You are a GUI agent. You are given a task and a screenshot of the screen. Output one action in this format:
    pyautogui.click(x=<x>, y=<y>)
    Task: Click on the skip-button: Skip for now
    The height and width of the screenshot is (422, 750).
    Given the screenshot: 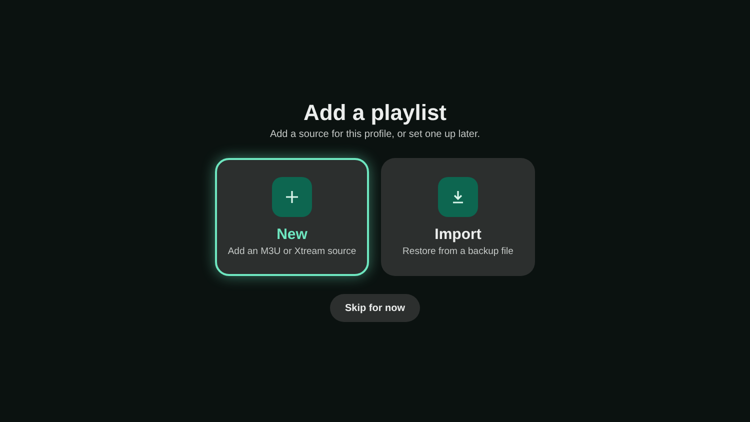 What is the action you would take?
    pyautogui.click(x=375, y=308)
    